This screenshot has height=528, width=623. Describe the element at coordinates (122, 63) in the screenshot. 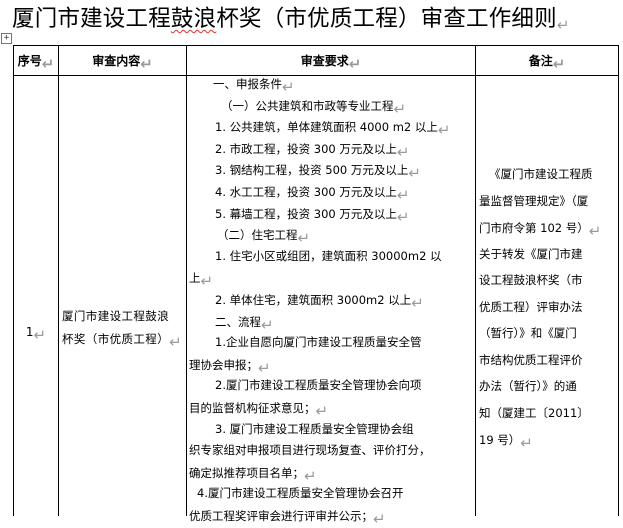

I see `header-content: 审查内容↵` at that location.